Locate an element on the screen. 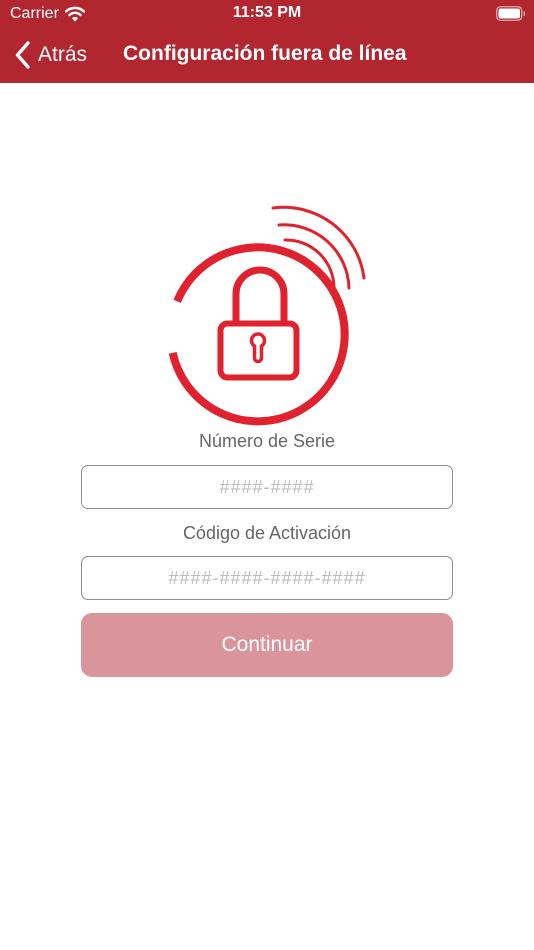  back-button: Atrás is located at coordinates (50, 55).